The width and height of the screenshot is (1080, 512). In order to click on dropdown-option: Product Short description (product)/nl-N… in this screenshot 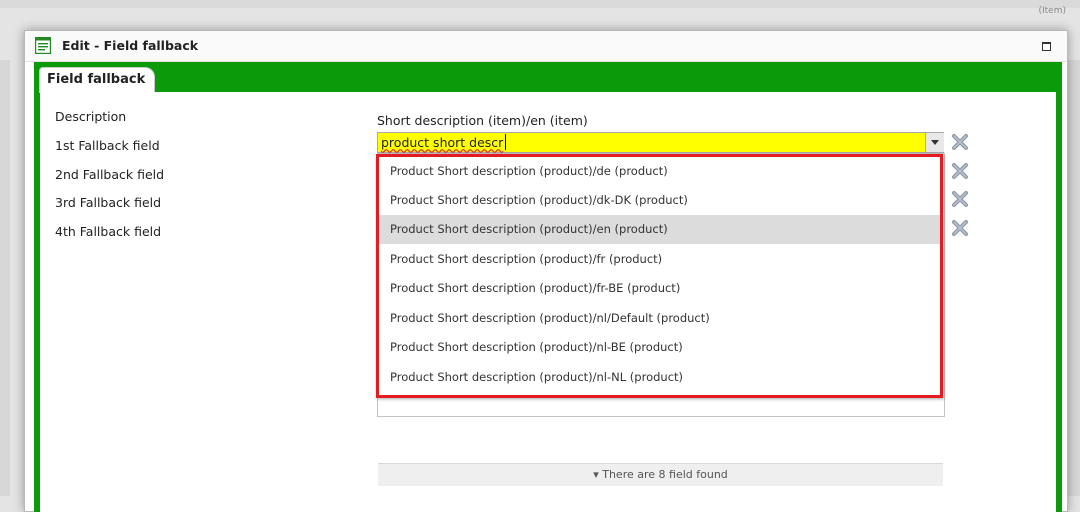, I will do `click(660, 377)`.